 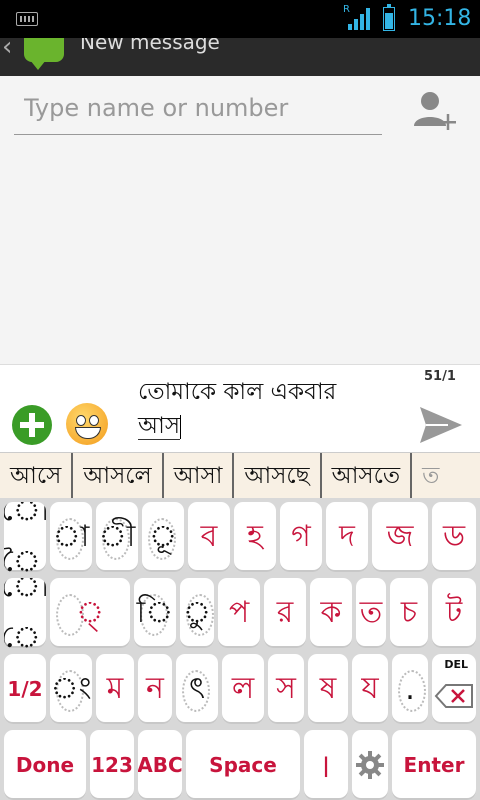 What do you see at coordinates (326, 765) in the screenshot?
I see `danda-key: |` at bounding box center [326, 765].